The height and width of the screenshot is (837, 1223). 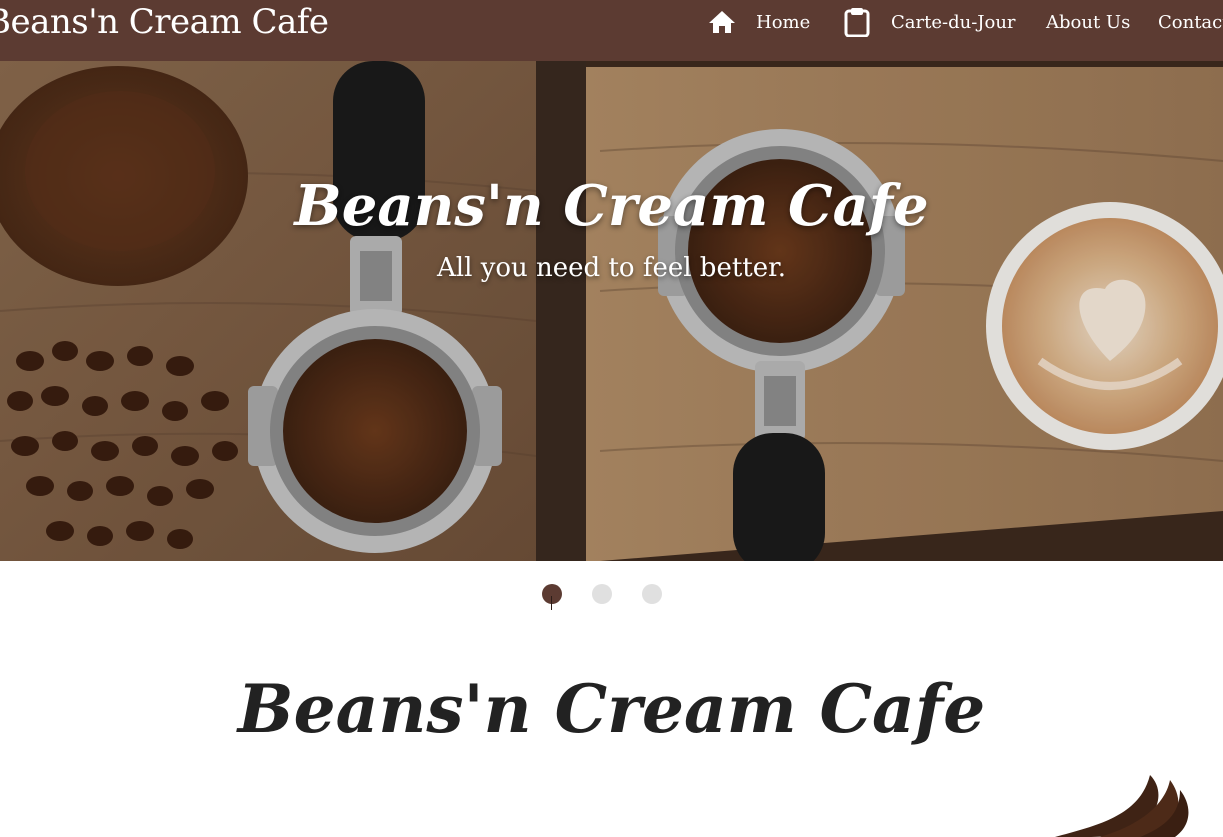 I want to click on hero-subtitle: All you need to feel better., so click(x=611, y=268).